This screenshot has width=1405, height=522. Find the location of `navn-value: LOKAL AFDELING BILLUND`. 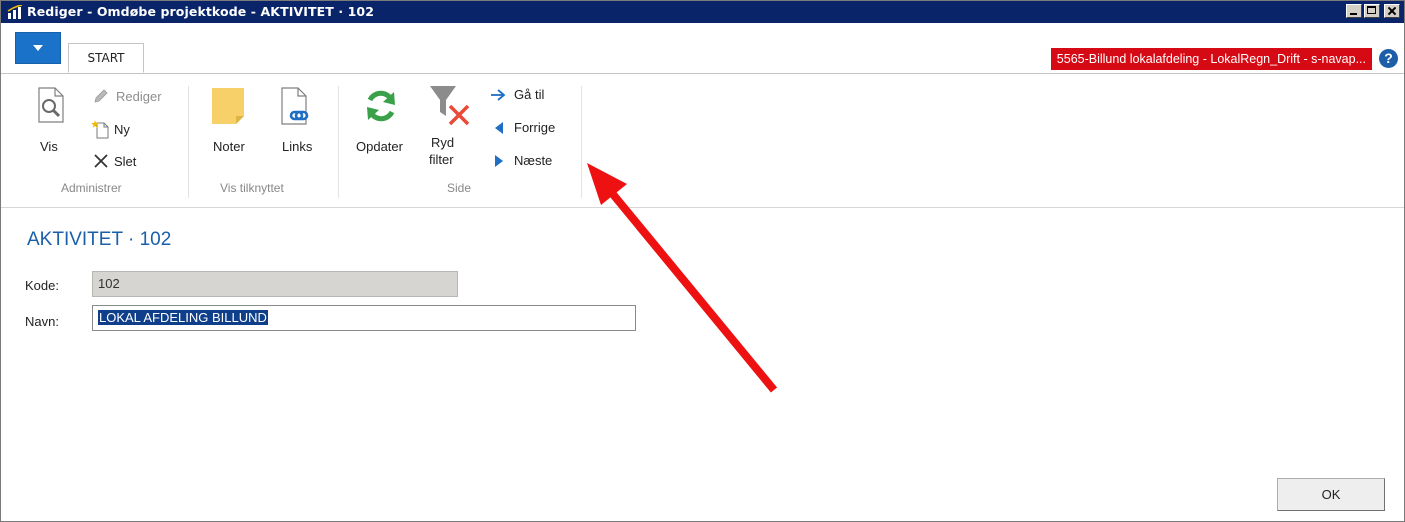

navn-value: LOKAL AFDELING BILLUND is located at coordinates (183, 317).